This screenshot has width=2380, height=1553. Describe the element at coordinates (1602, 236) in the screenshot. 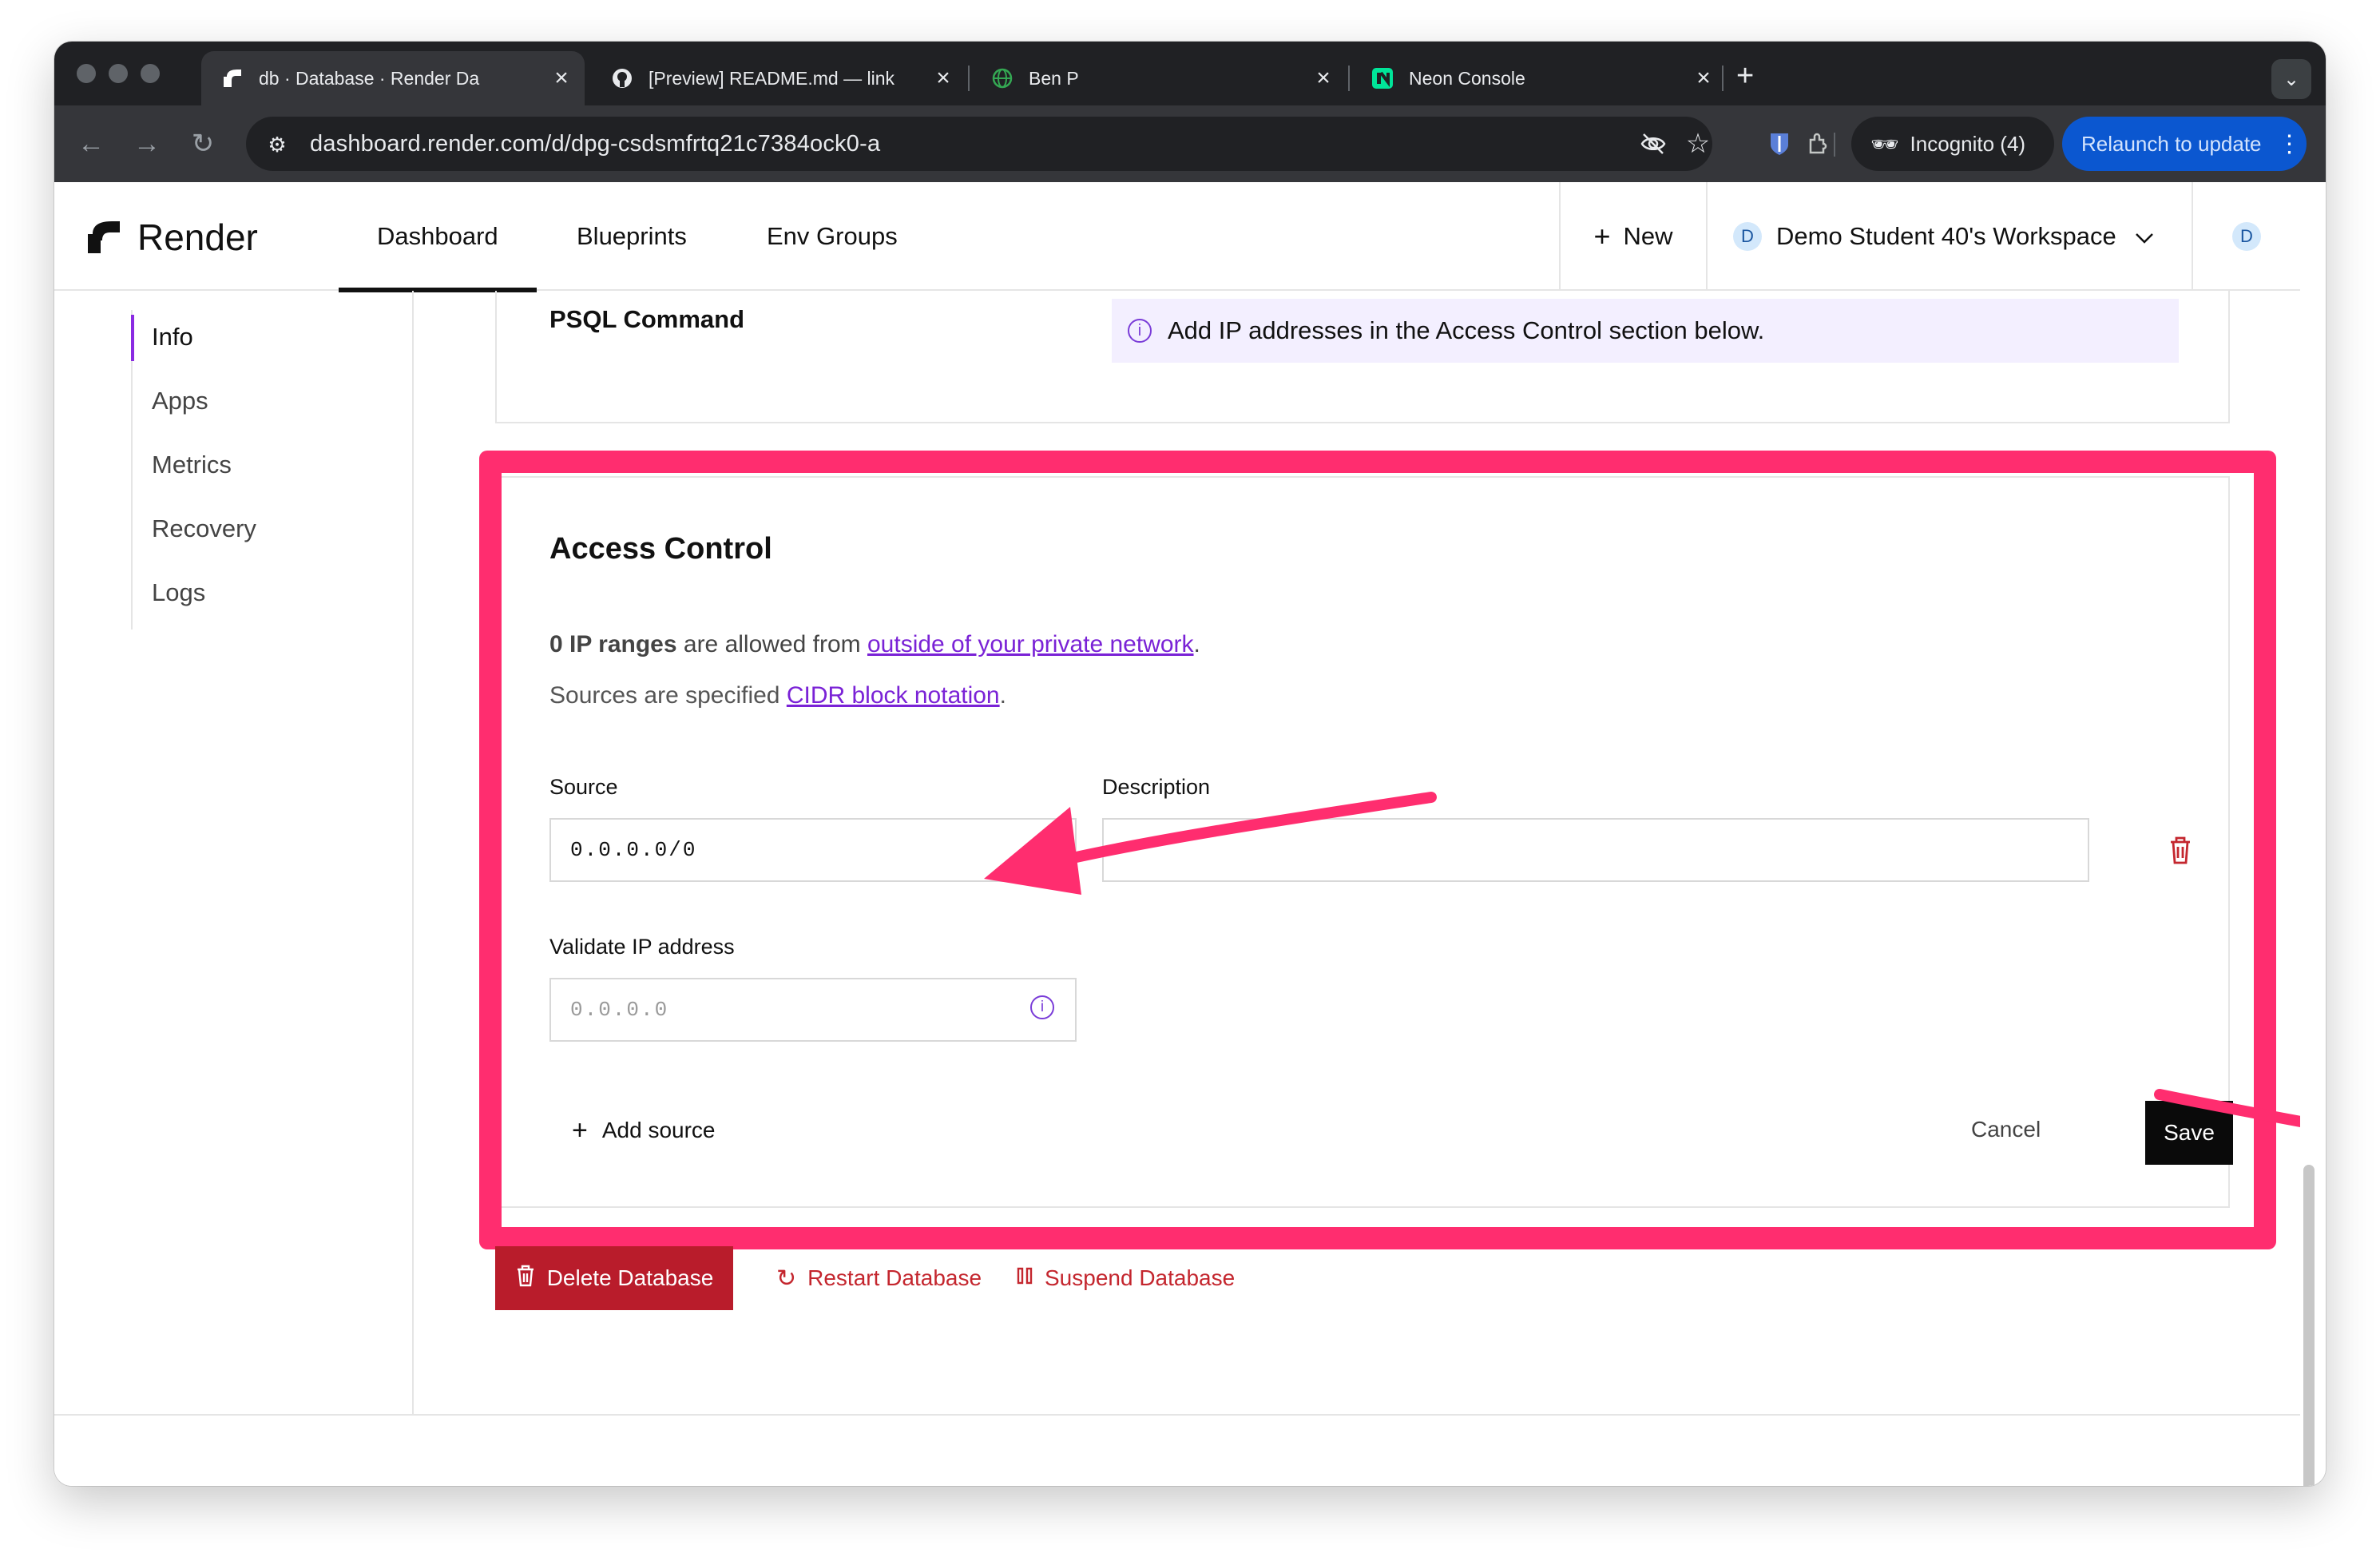

I see `plus-icon: +` at that location.